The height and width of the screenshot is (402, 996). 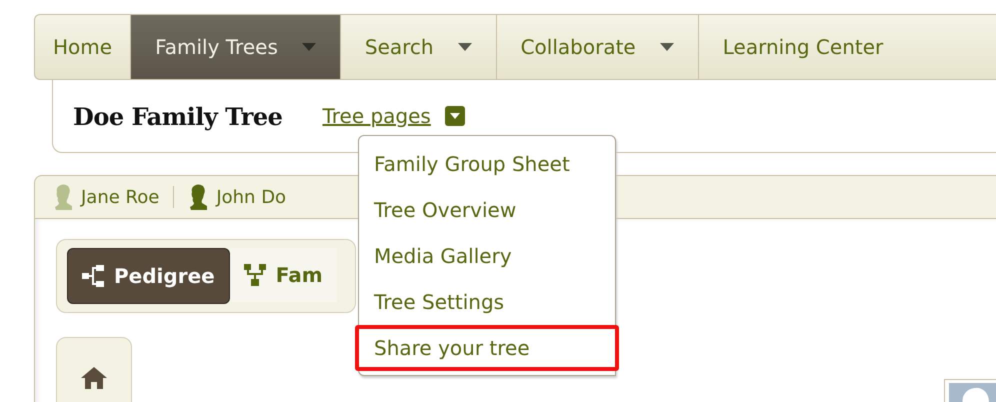 What do you see at coordinates (487, 302) in the screenshot?
I see `menu-item: Tree Settings` at bounding box center [487, 302].